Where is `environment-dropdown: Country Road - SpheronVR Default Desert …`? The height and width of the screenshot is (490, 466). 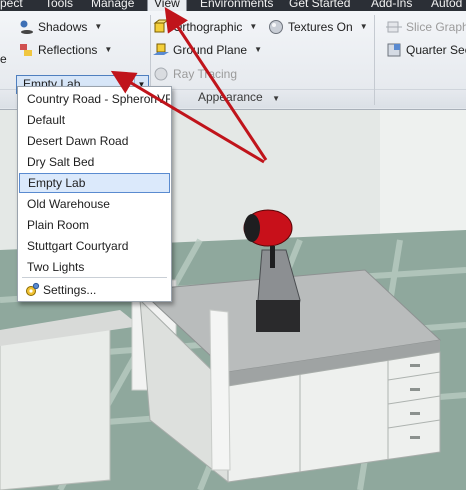 environment-dropdown: Country Road - SpheronVR Default Desert … is located at coordinates (94, 194).